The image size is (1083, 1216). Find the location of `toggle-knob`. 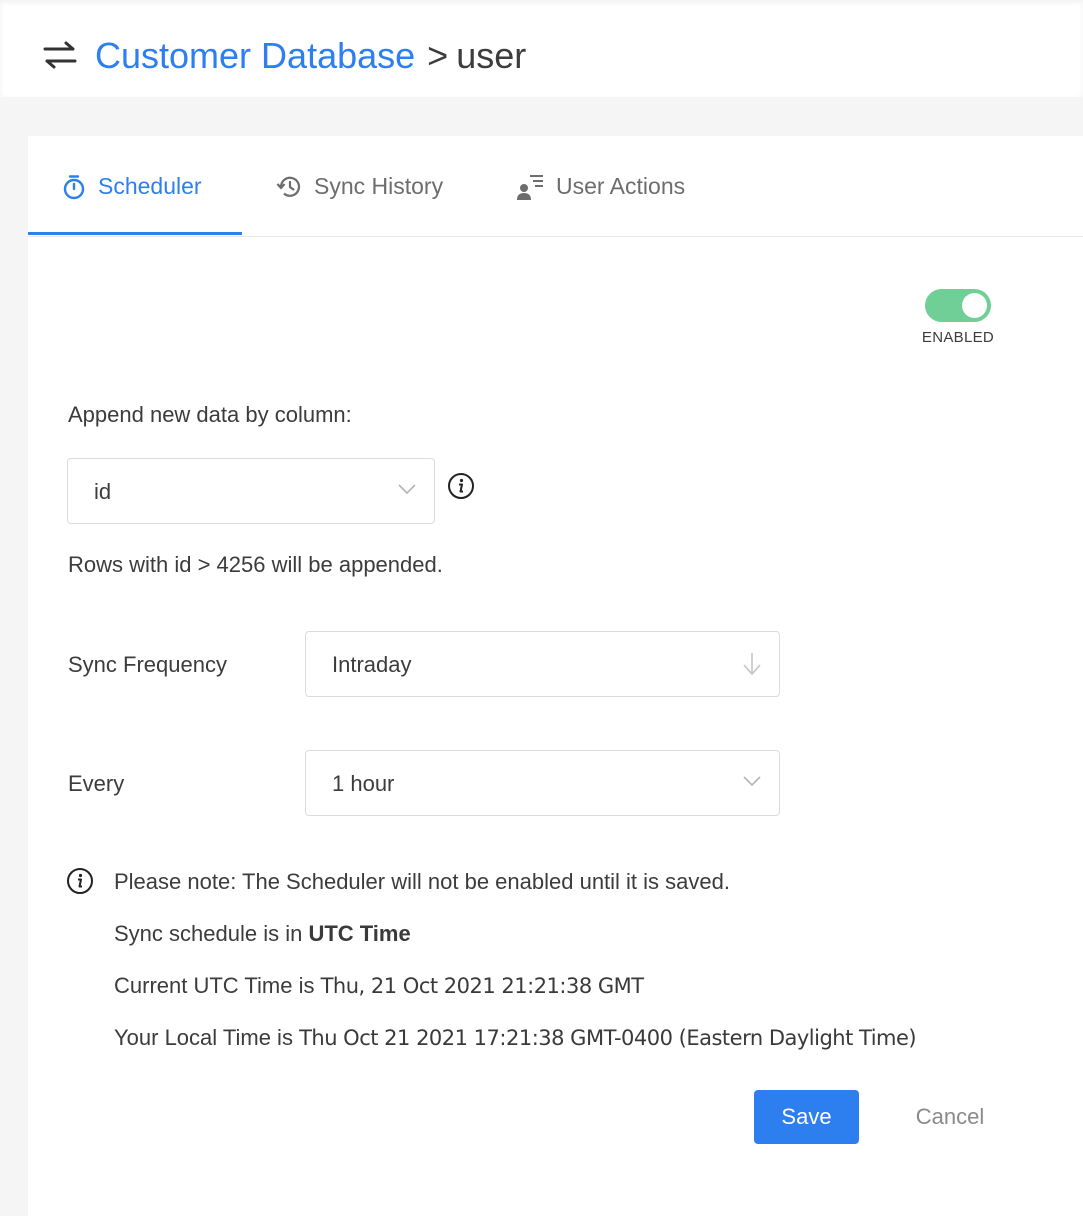

toggle-knob is located at coordinates (974, 305).